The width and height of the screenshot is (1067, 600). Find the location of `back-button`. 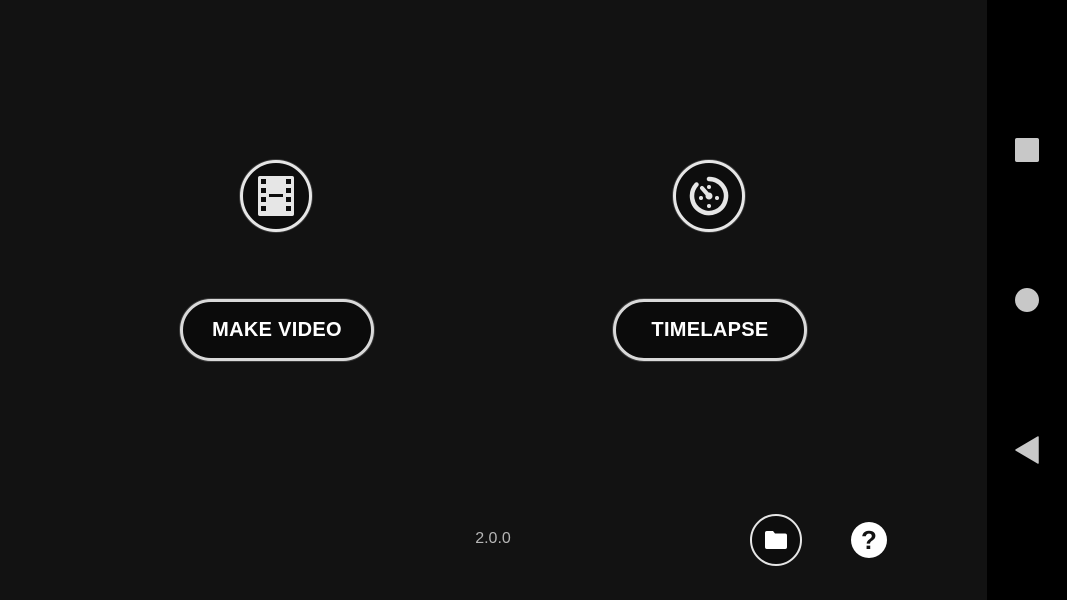

back-button is located at coordinates (1027, 450).